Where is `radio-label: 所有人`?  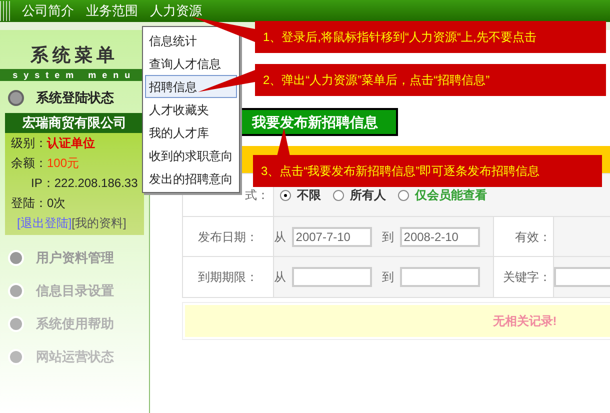 radio-label: 所有人 is located at coordinates (368, 195).